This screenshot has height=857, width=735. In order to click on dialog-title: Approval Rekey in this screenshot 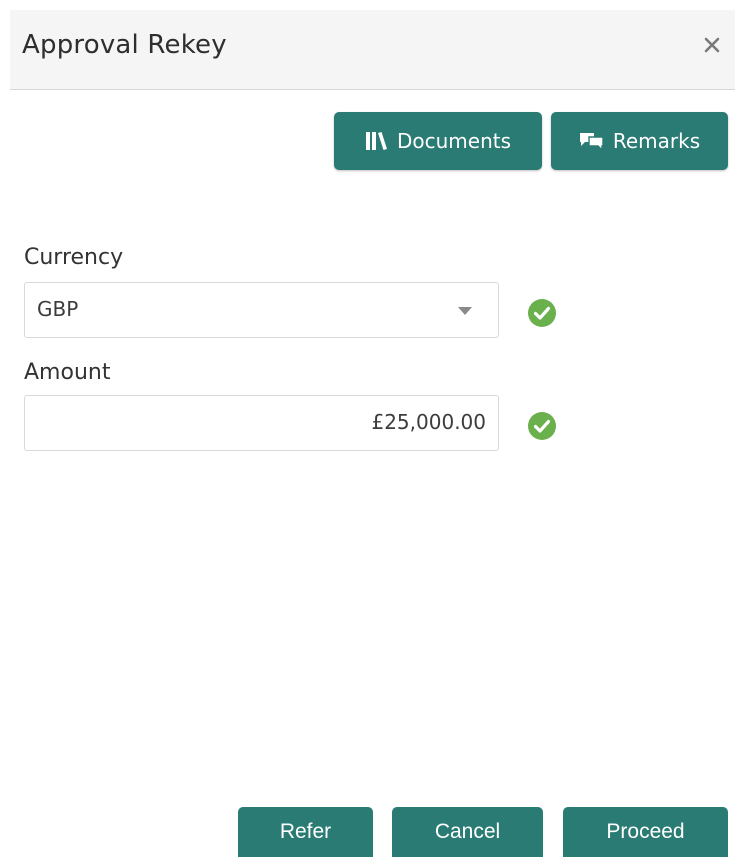, I will do `click(124, 45)`.